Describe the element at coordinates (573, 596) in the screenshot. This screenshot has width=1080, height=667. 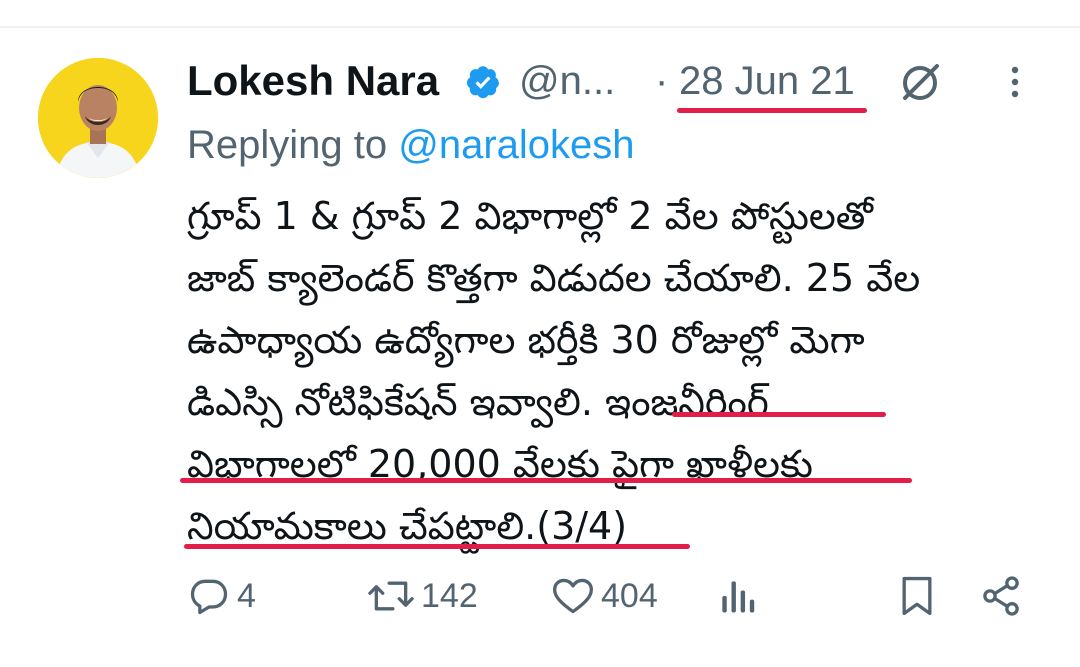
I see `heart-icon` at that location.